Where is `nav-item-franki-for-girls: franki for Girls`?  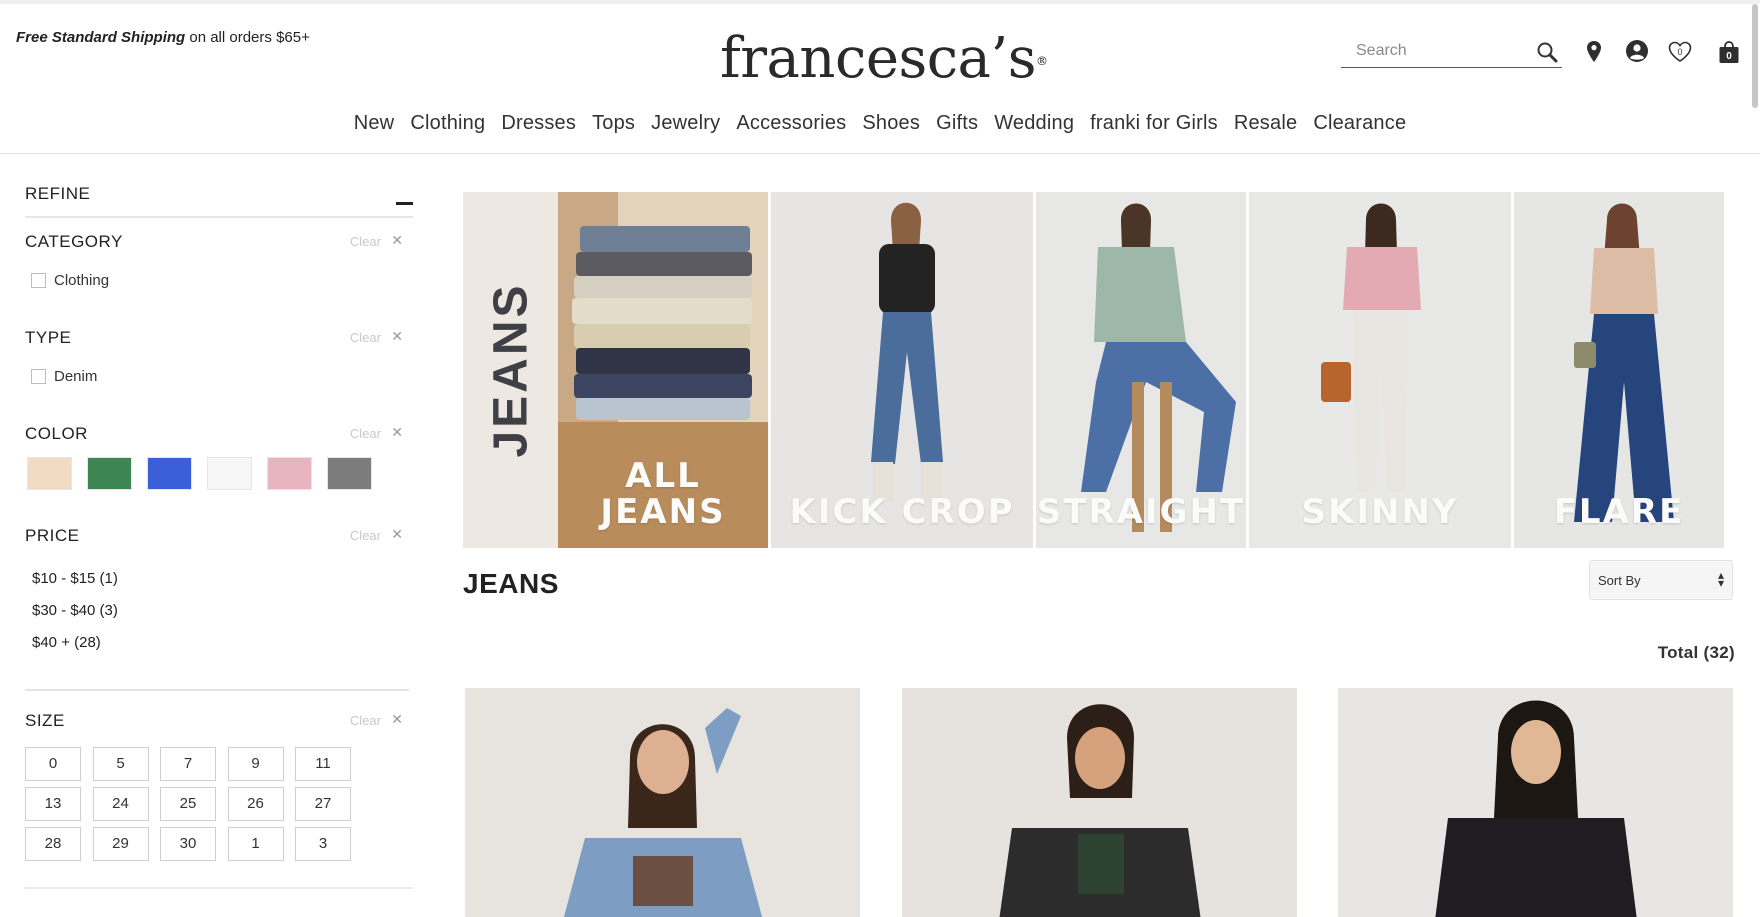
nav-item-franki-for-girls: franki for Girls is located at coordinates (1154, 123).